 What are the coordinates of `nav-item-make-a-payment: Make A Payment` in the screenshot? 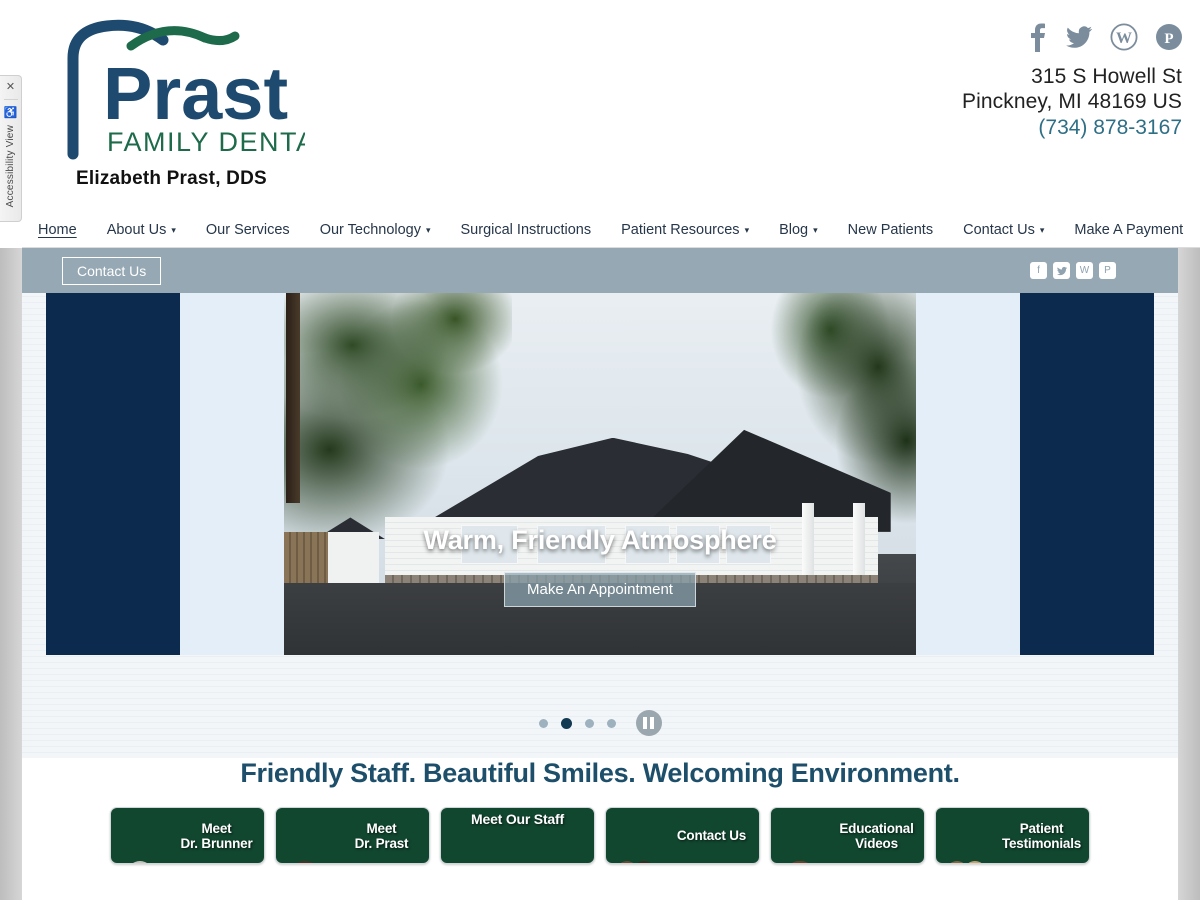 It's located at (1128, 230).